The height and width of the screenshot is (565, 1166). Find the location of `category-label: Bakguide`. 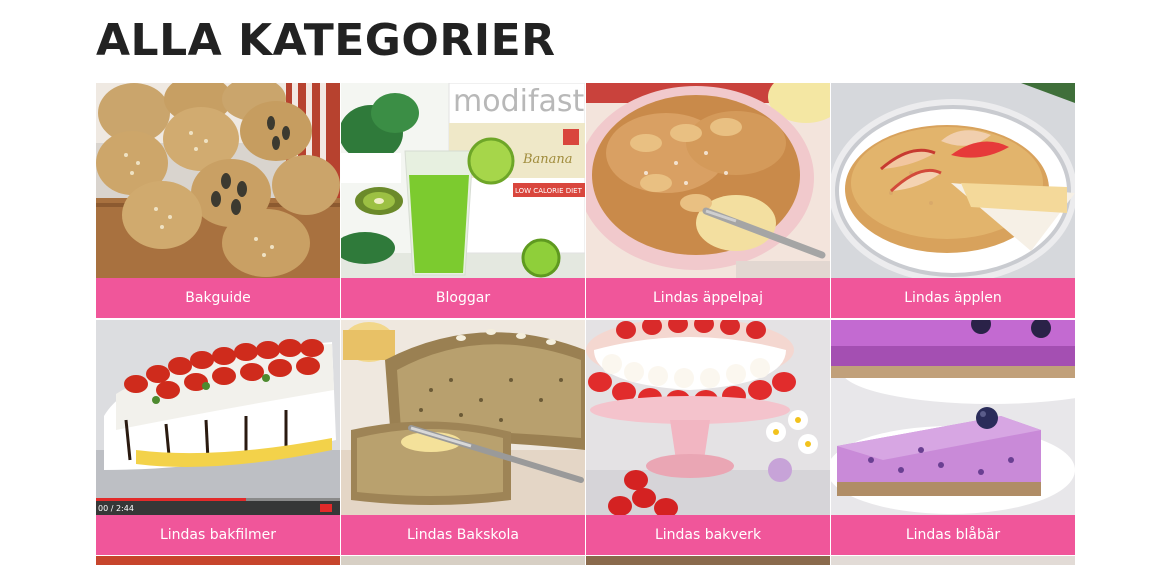

category-label: Bakguide is located at coordinates (218, 298).